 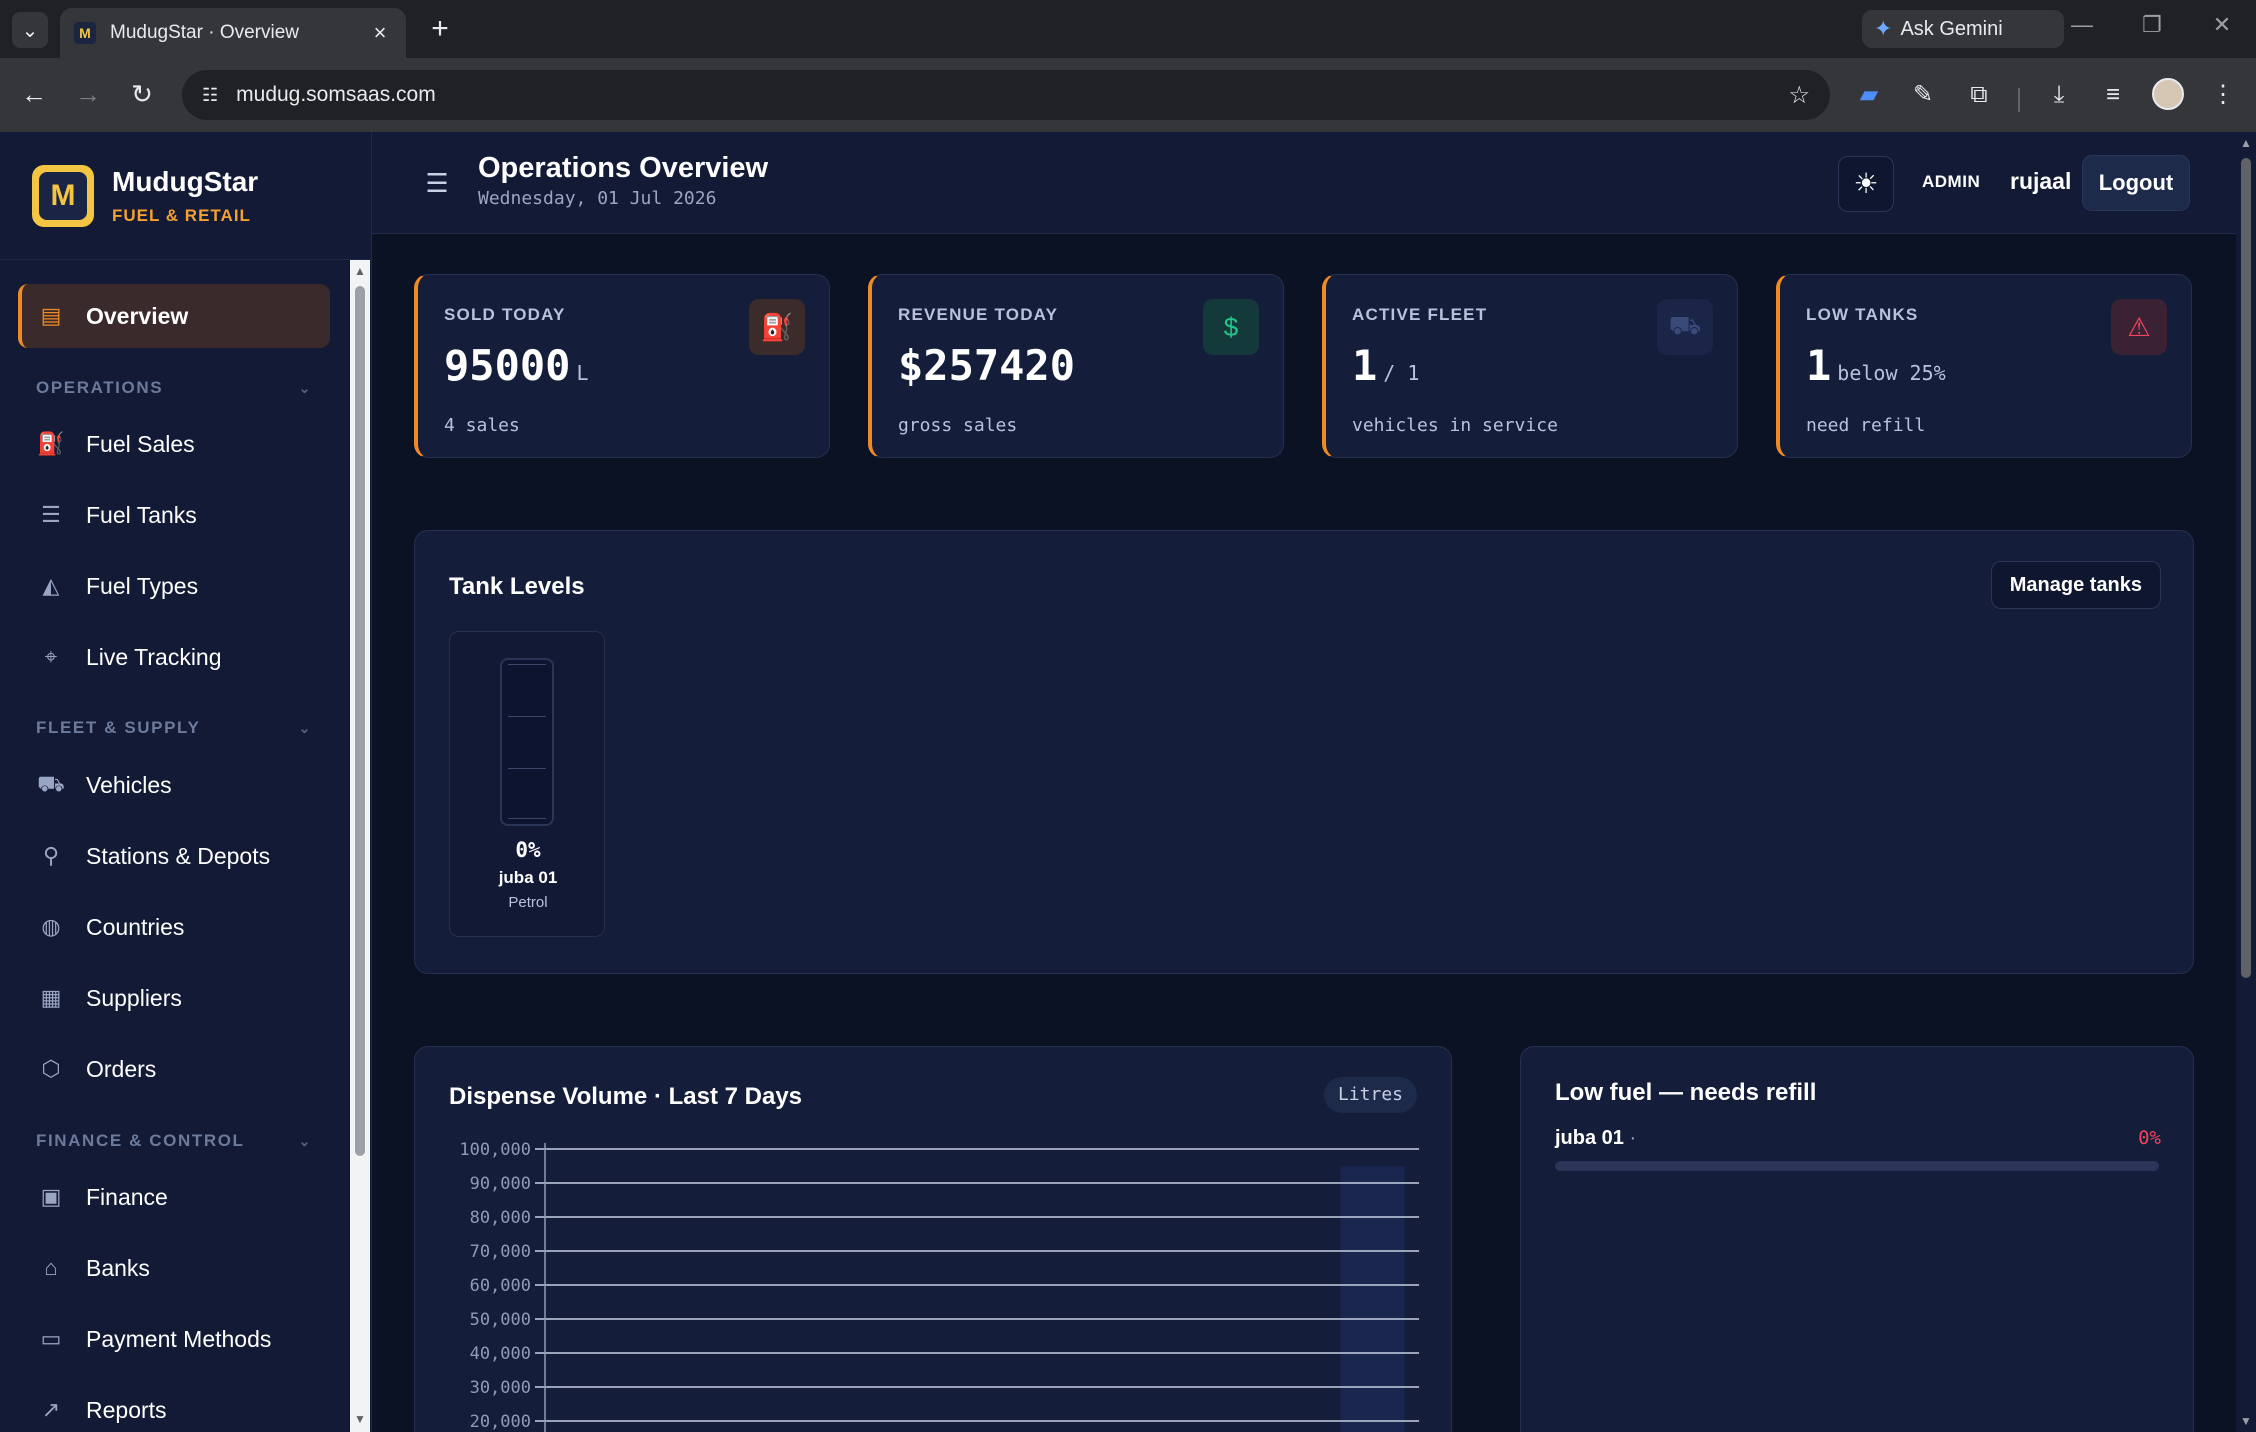 What do you see at coordinates (528, 902) in the screenshot?
I see `tank-fuel-type: Petrol` at bounding box center [528, 902].